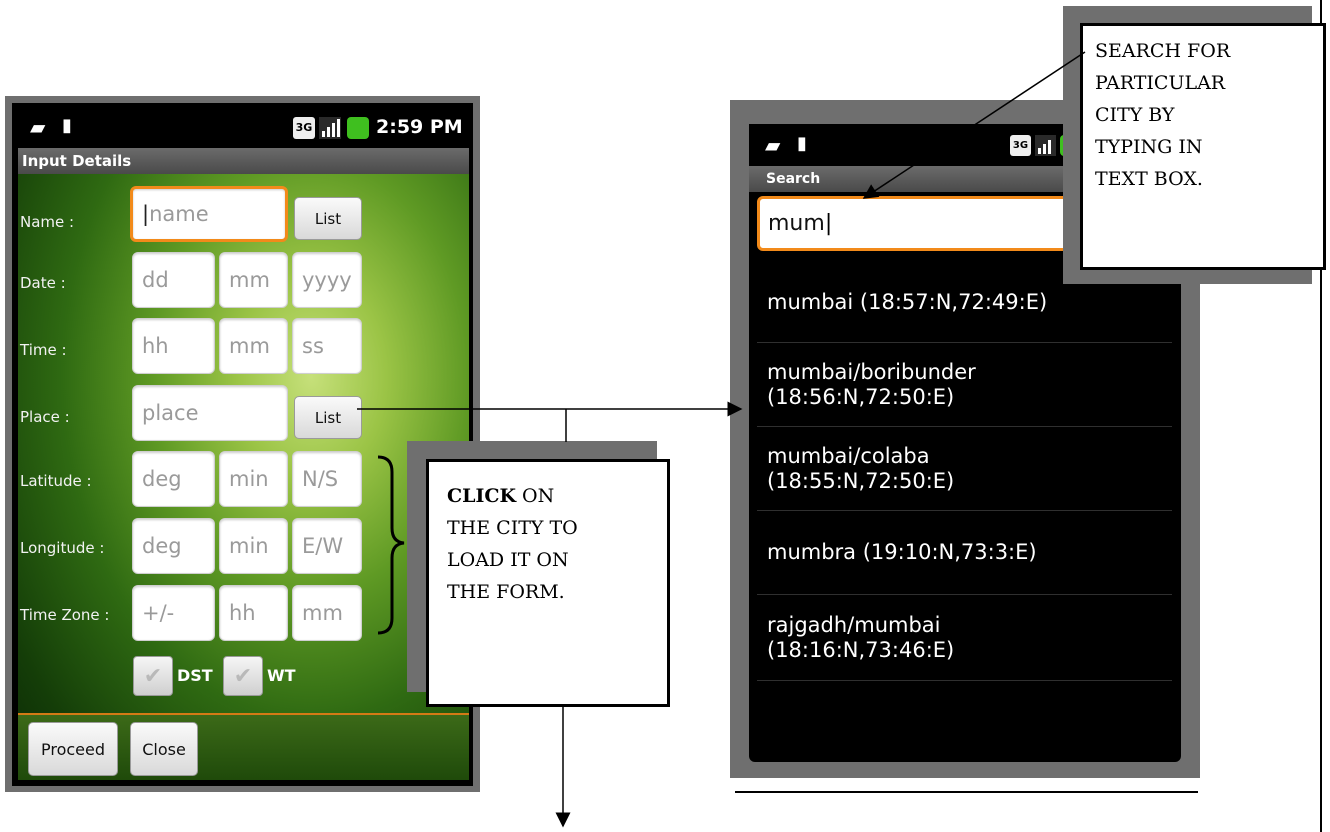  Describe the element at coordinates (327, 346) in the screenshot. I see `second-field: ss` at that location.